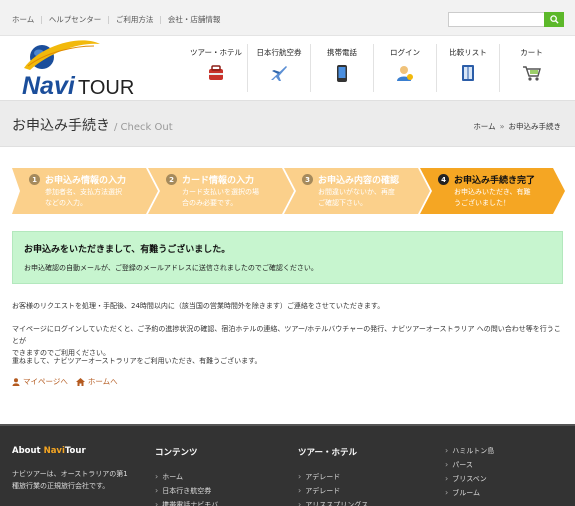 This screenshot has height=506, width=575. Describe the element at coordinates (279, 52) in the screenshot. I see `nav-label: 日本行航空券` at that location.